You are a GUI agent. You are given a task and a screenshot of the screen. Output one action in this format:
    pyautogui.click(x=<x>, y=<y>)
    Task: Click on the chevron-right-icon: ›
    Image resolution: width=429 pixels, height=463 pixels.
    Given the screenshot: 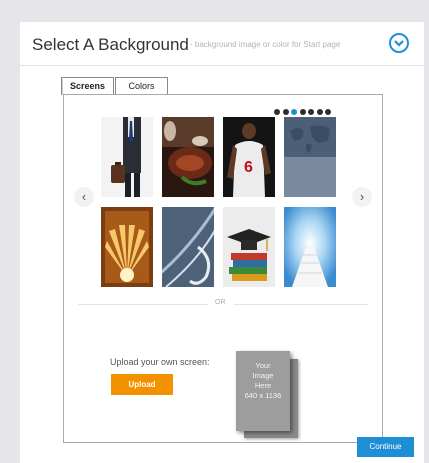 What is the action you would take?
    pyautogui.click(x=362, y=196)
    